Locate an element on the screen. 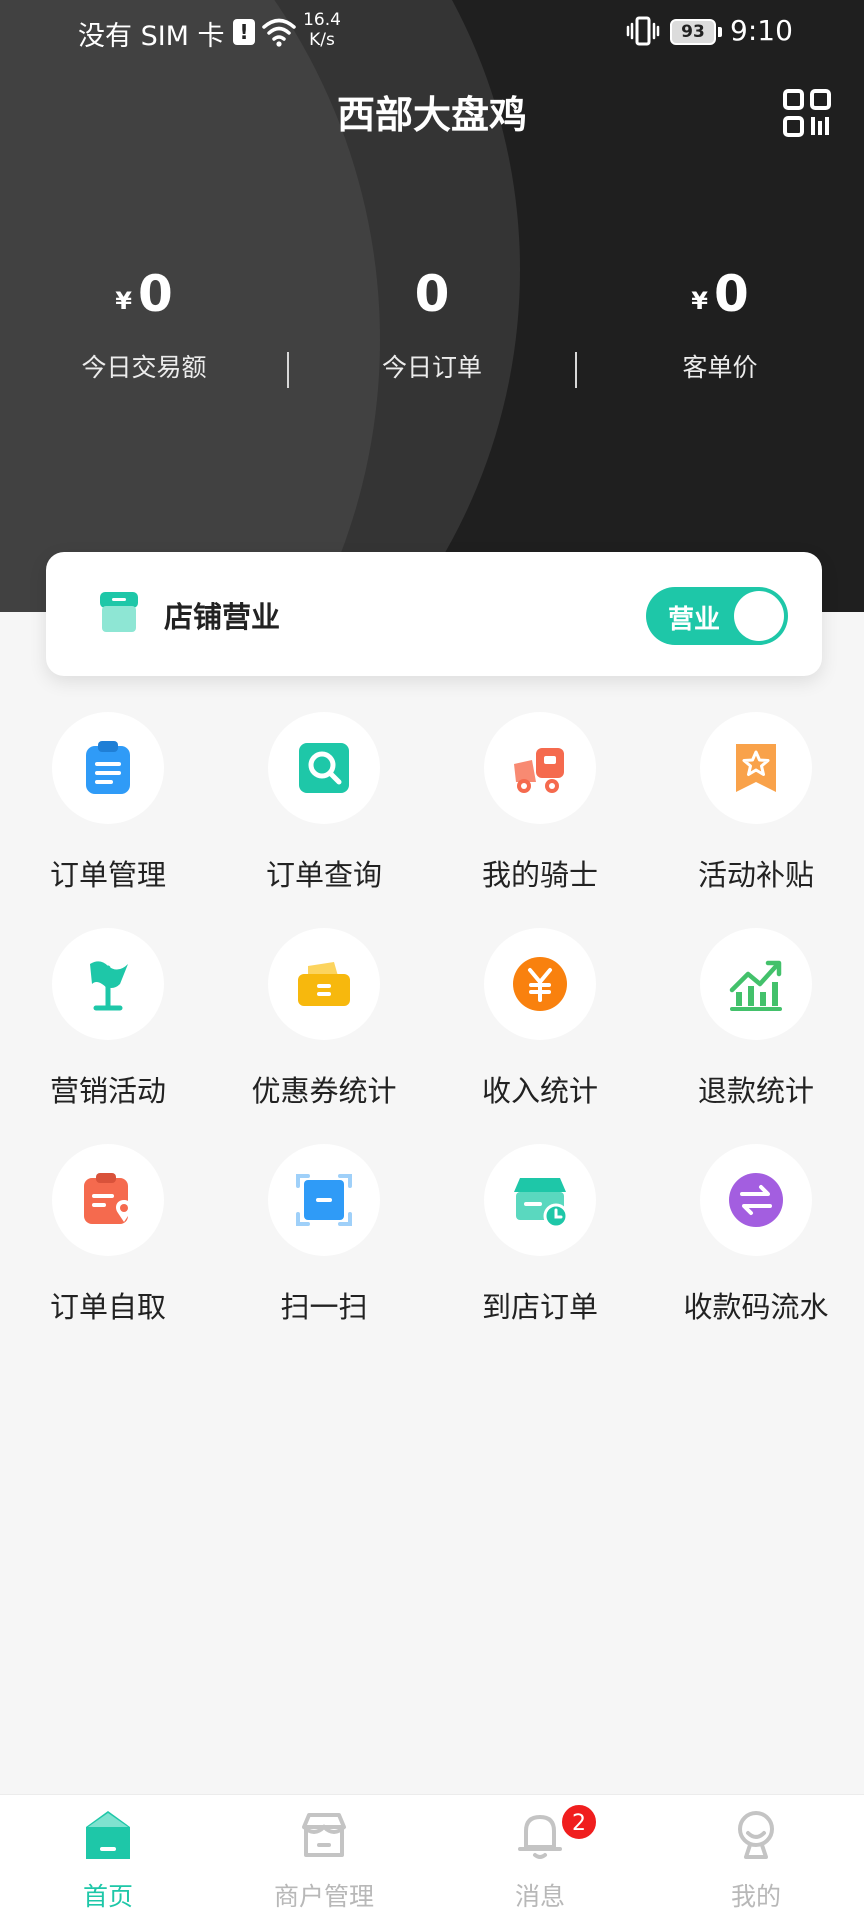  scan-icon is located at coordinates (324, 1200).